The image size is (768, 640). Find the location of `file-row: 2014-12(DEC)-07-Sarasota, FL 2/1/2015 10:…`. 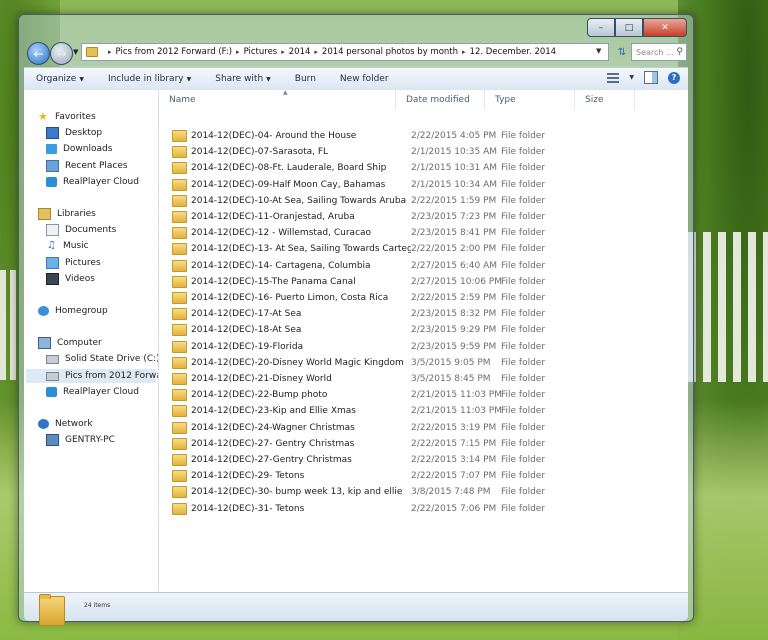

file-row: 2014-12(DEC)-07-Sarasota, FL 2/1/2015 10:… is located at coordinates (376, 152).